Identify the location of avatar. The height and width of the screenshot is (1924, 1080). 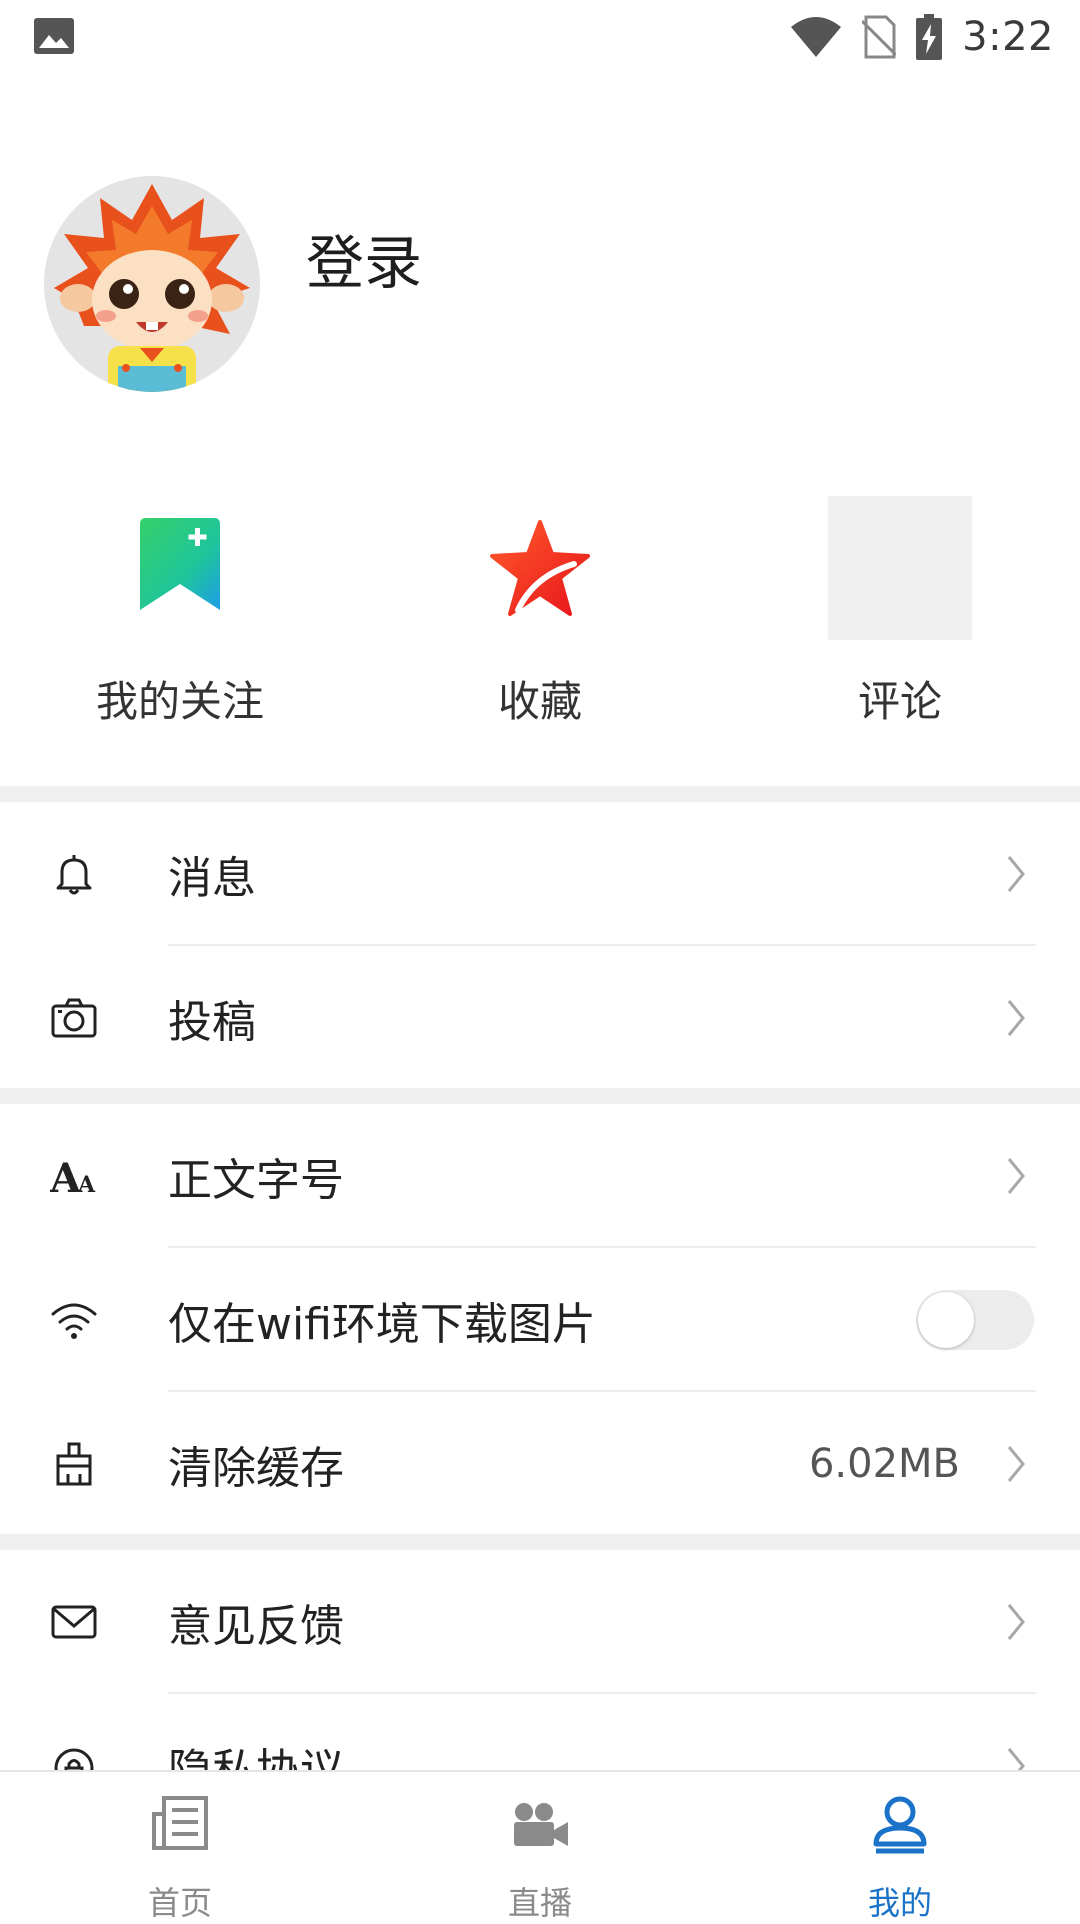
(152, 284).